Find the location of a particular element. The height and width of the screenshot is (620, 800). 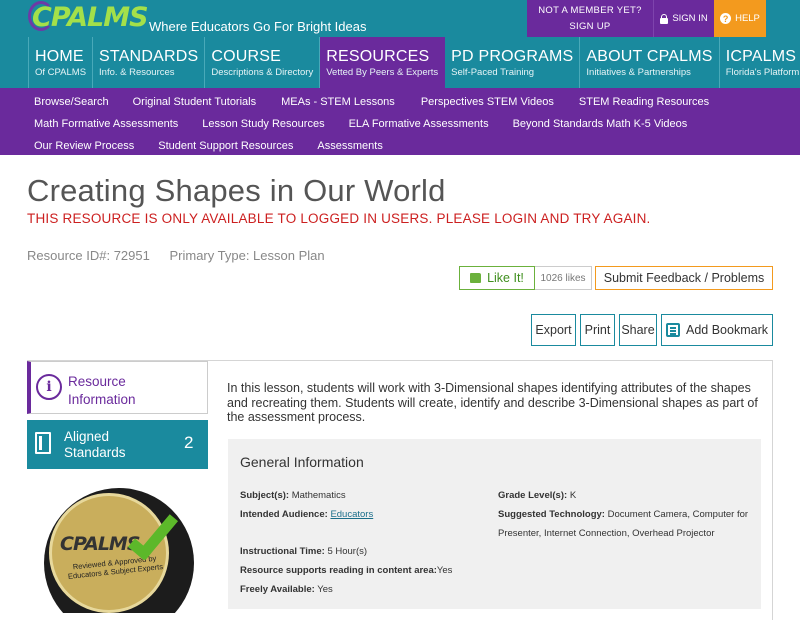

help-label: HELP is located at coordinates (747, 18).